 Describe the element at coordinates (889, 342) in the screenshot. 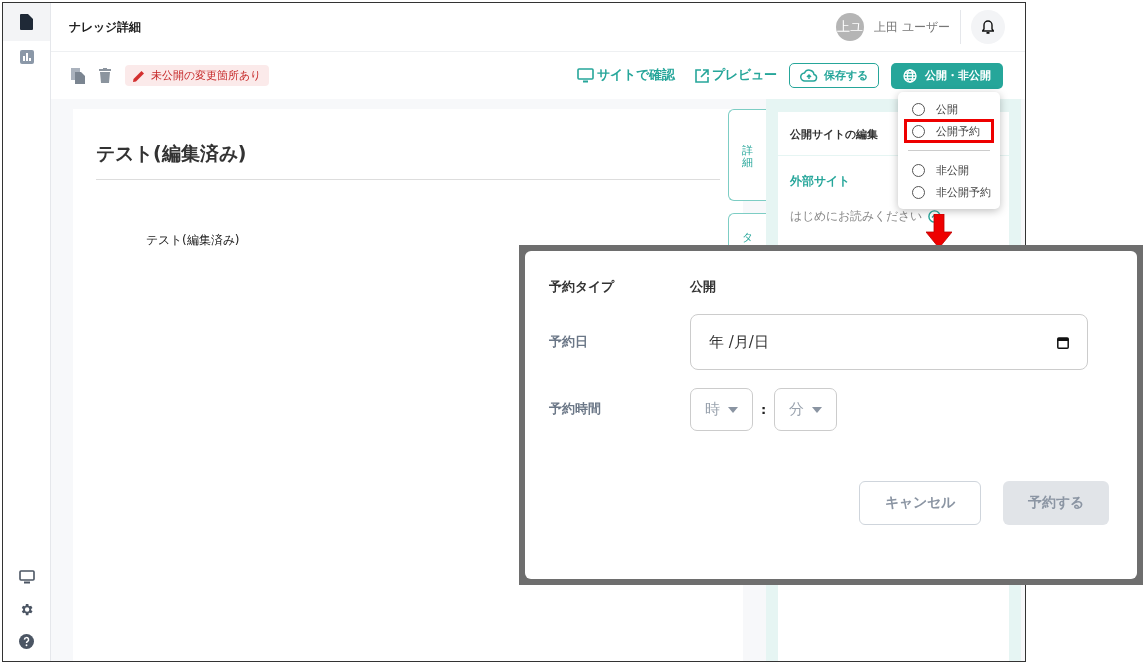

I see `date-field: 年 /月/日` at that location.